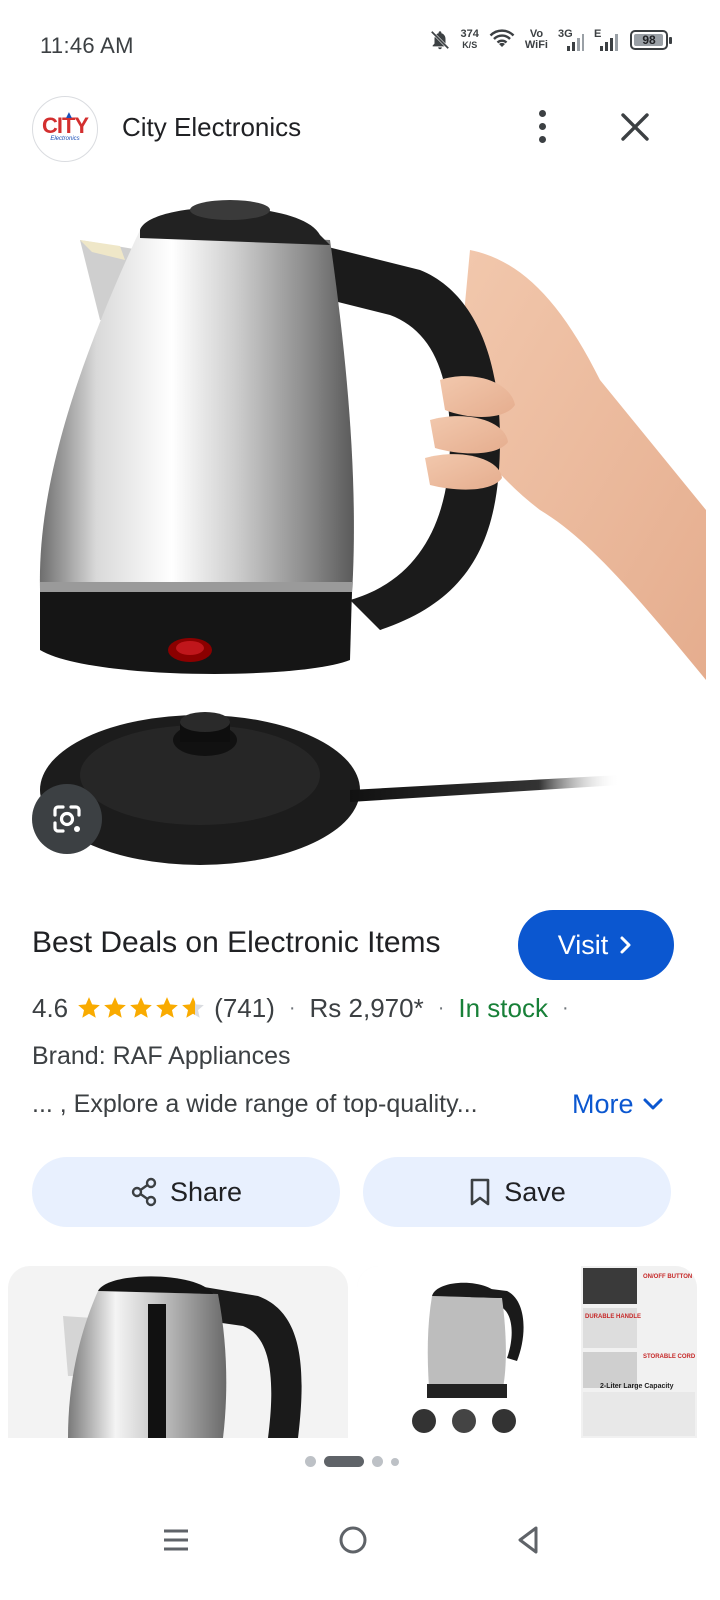 This screenshot has height=1600, width=720. Describe the element at coordinates (244, 1008) in the screenshot. I see `review-count: (741)` at that location.